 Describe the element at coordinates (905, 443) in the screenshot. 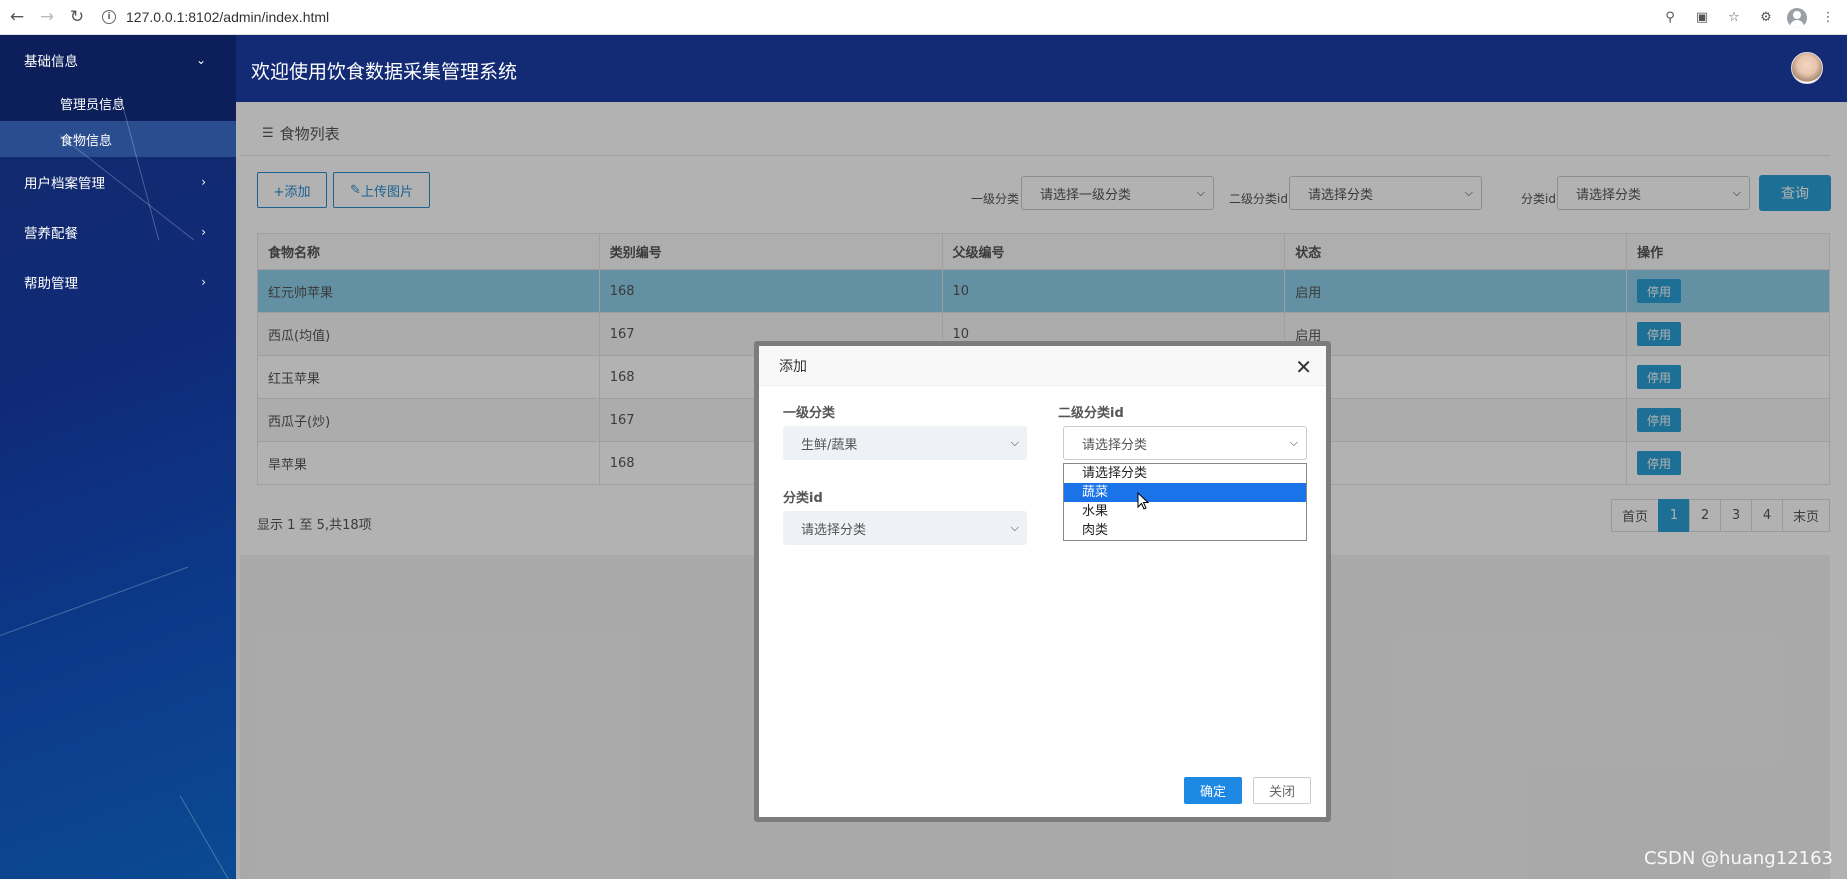

I see `modal-level1-select: 生鲜/蔬果 ⌵` at that location.